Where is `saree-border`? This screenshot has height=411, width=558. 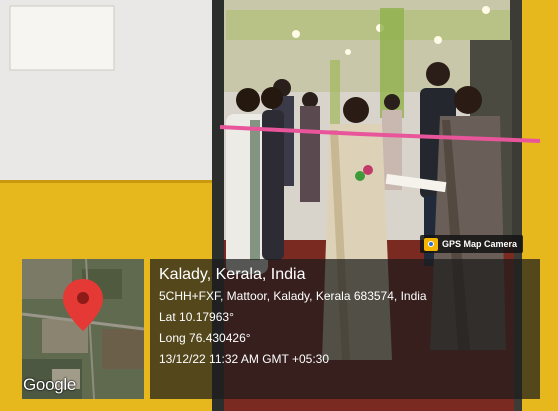 saree-border is located at coordinates (255, 190).